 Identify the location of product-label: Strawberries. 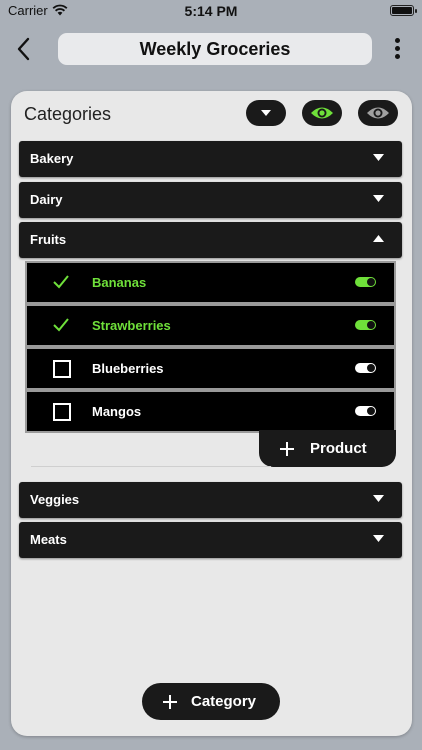
(131, 325).